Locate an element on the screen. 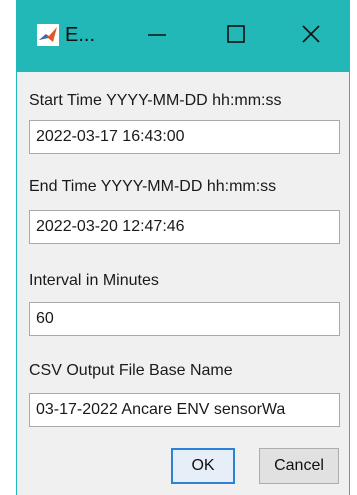 The height and width of the screenshot is (495, 357). maximize-button is located at coordinates (235, 35).